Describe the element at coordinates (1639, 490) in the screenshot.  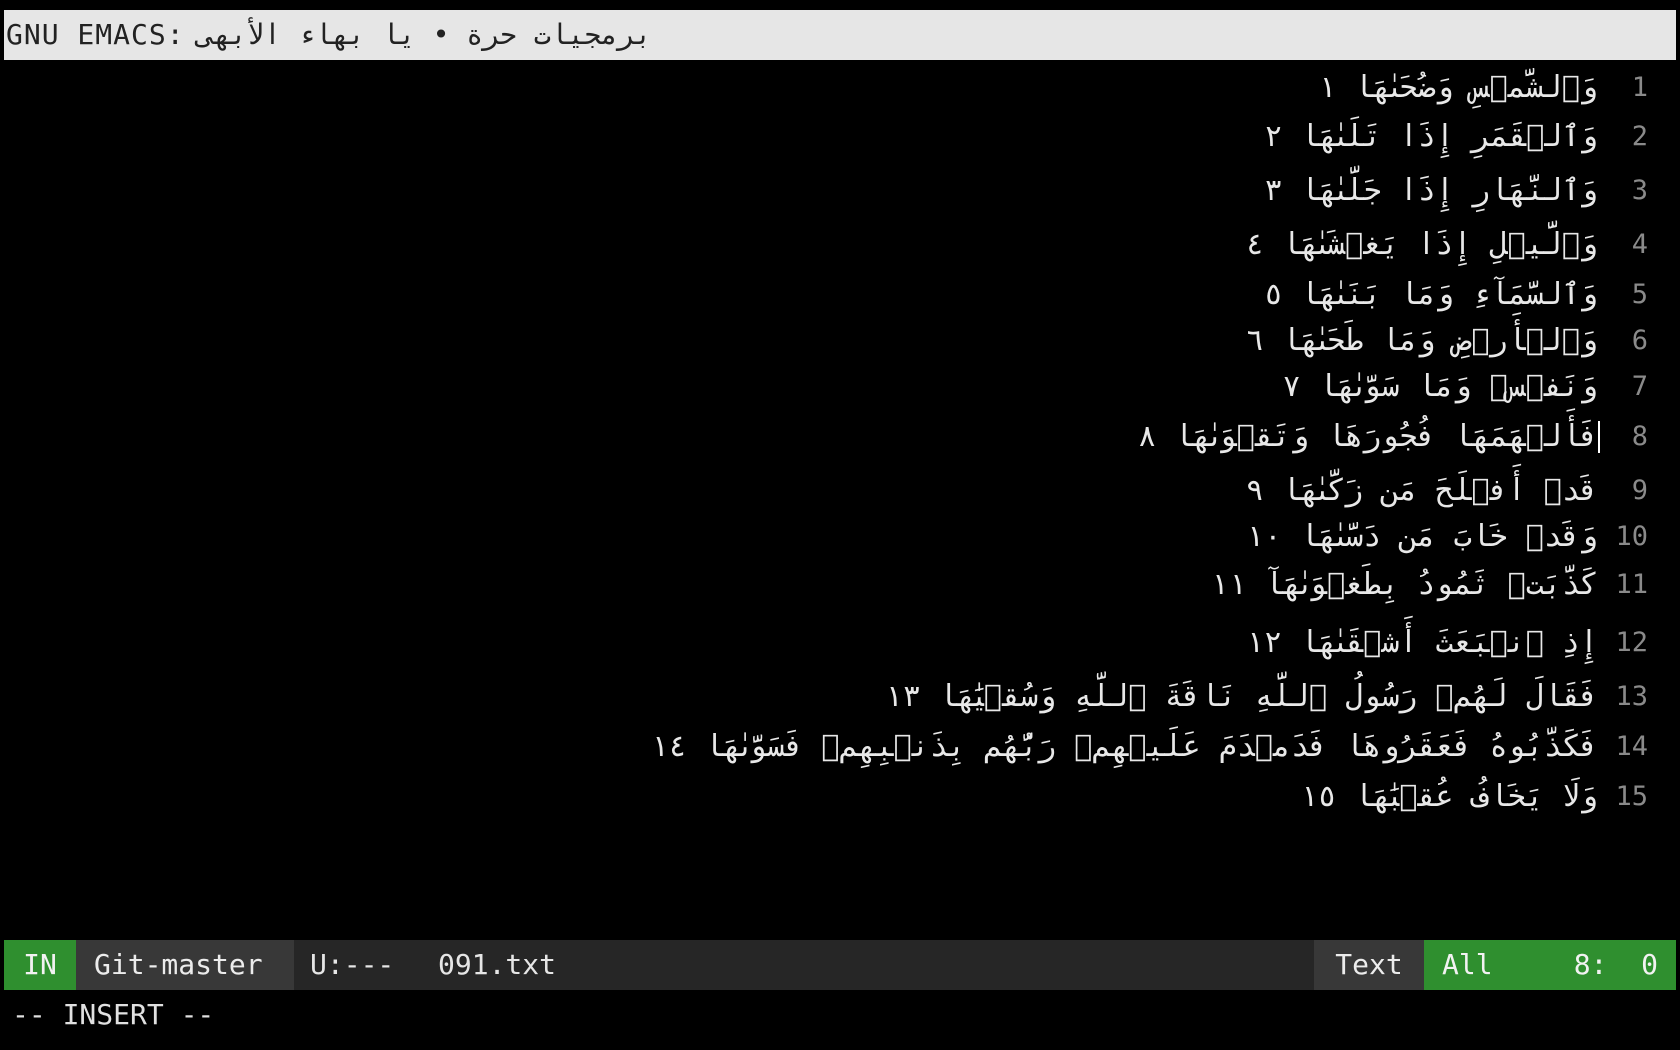
I see `line-number: 9` at that location.